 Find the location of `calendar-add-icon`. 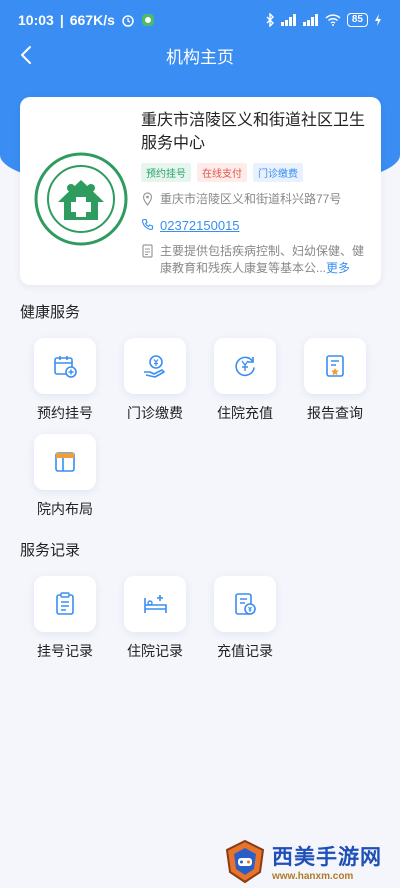

calendar-add-icon is located at coordinates (65, 367).